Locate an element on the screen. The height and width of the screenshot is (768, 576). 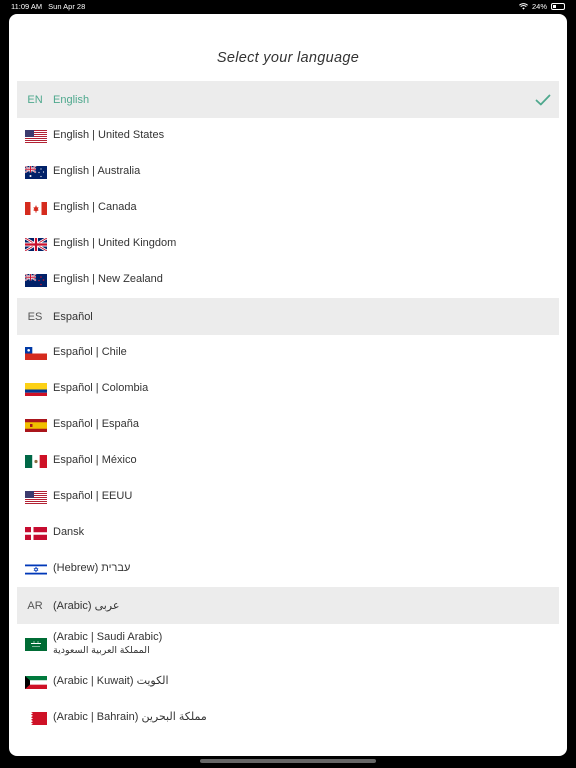
language-option: English | Australia is located at coordinates (288, 172).